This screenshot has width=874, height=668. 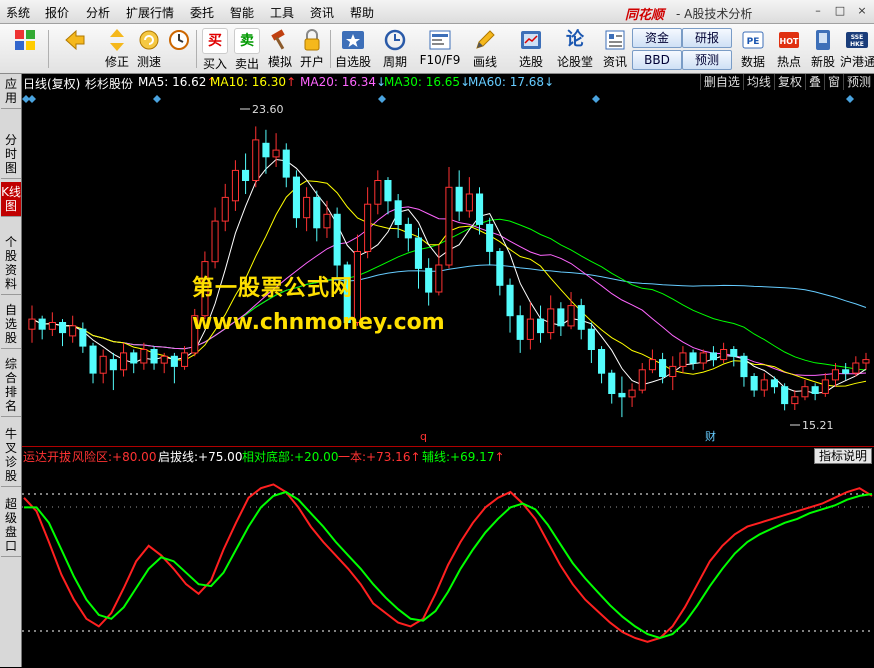 What do you see at coordinates (215, 49) in the screenshot?
I see `buy-button: 买 买入` at bounding box center [215, 49].